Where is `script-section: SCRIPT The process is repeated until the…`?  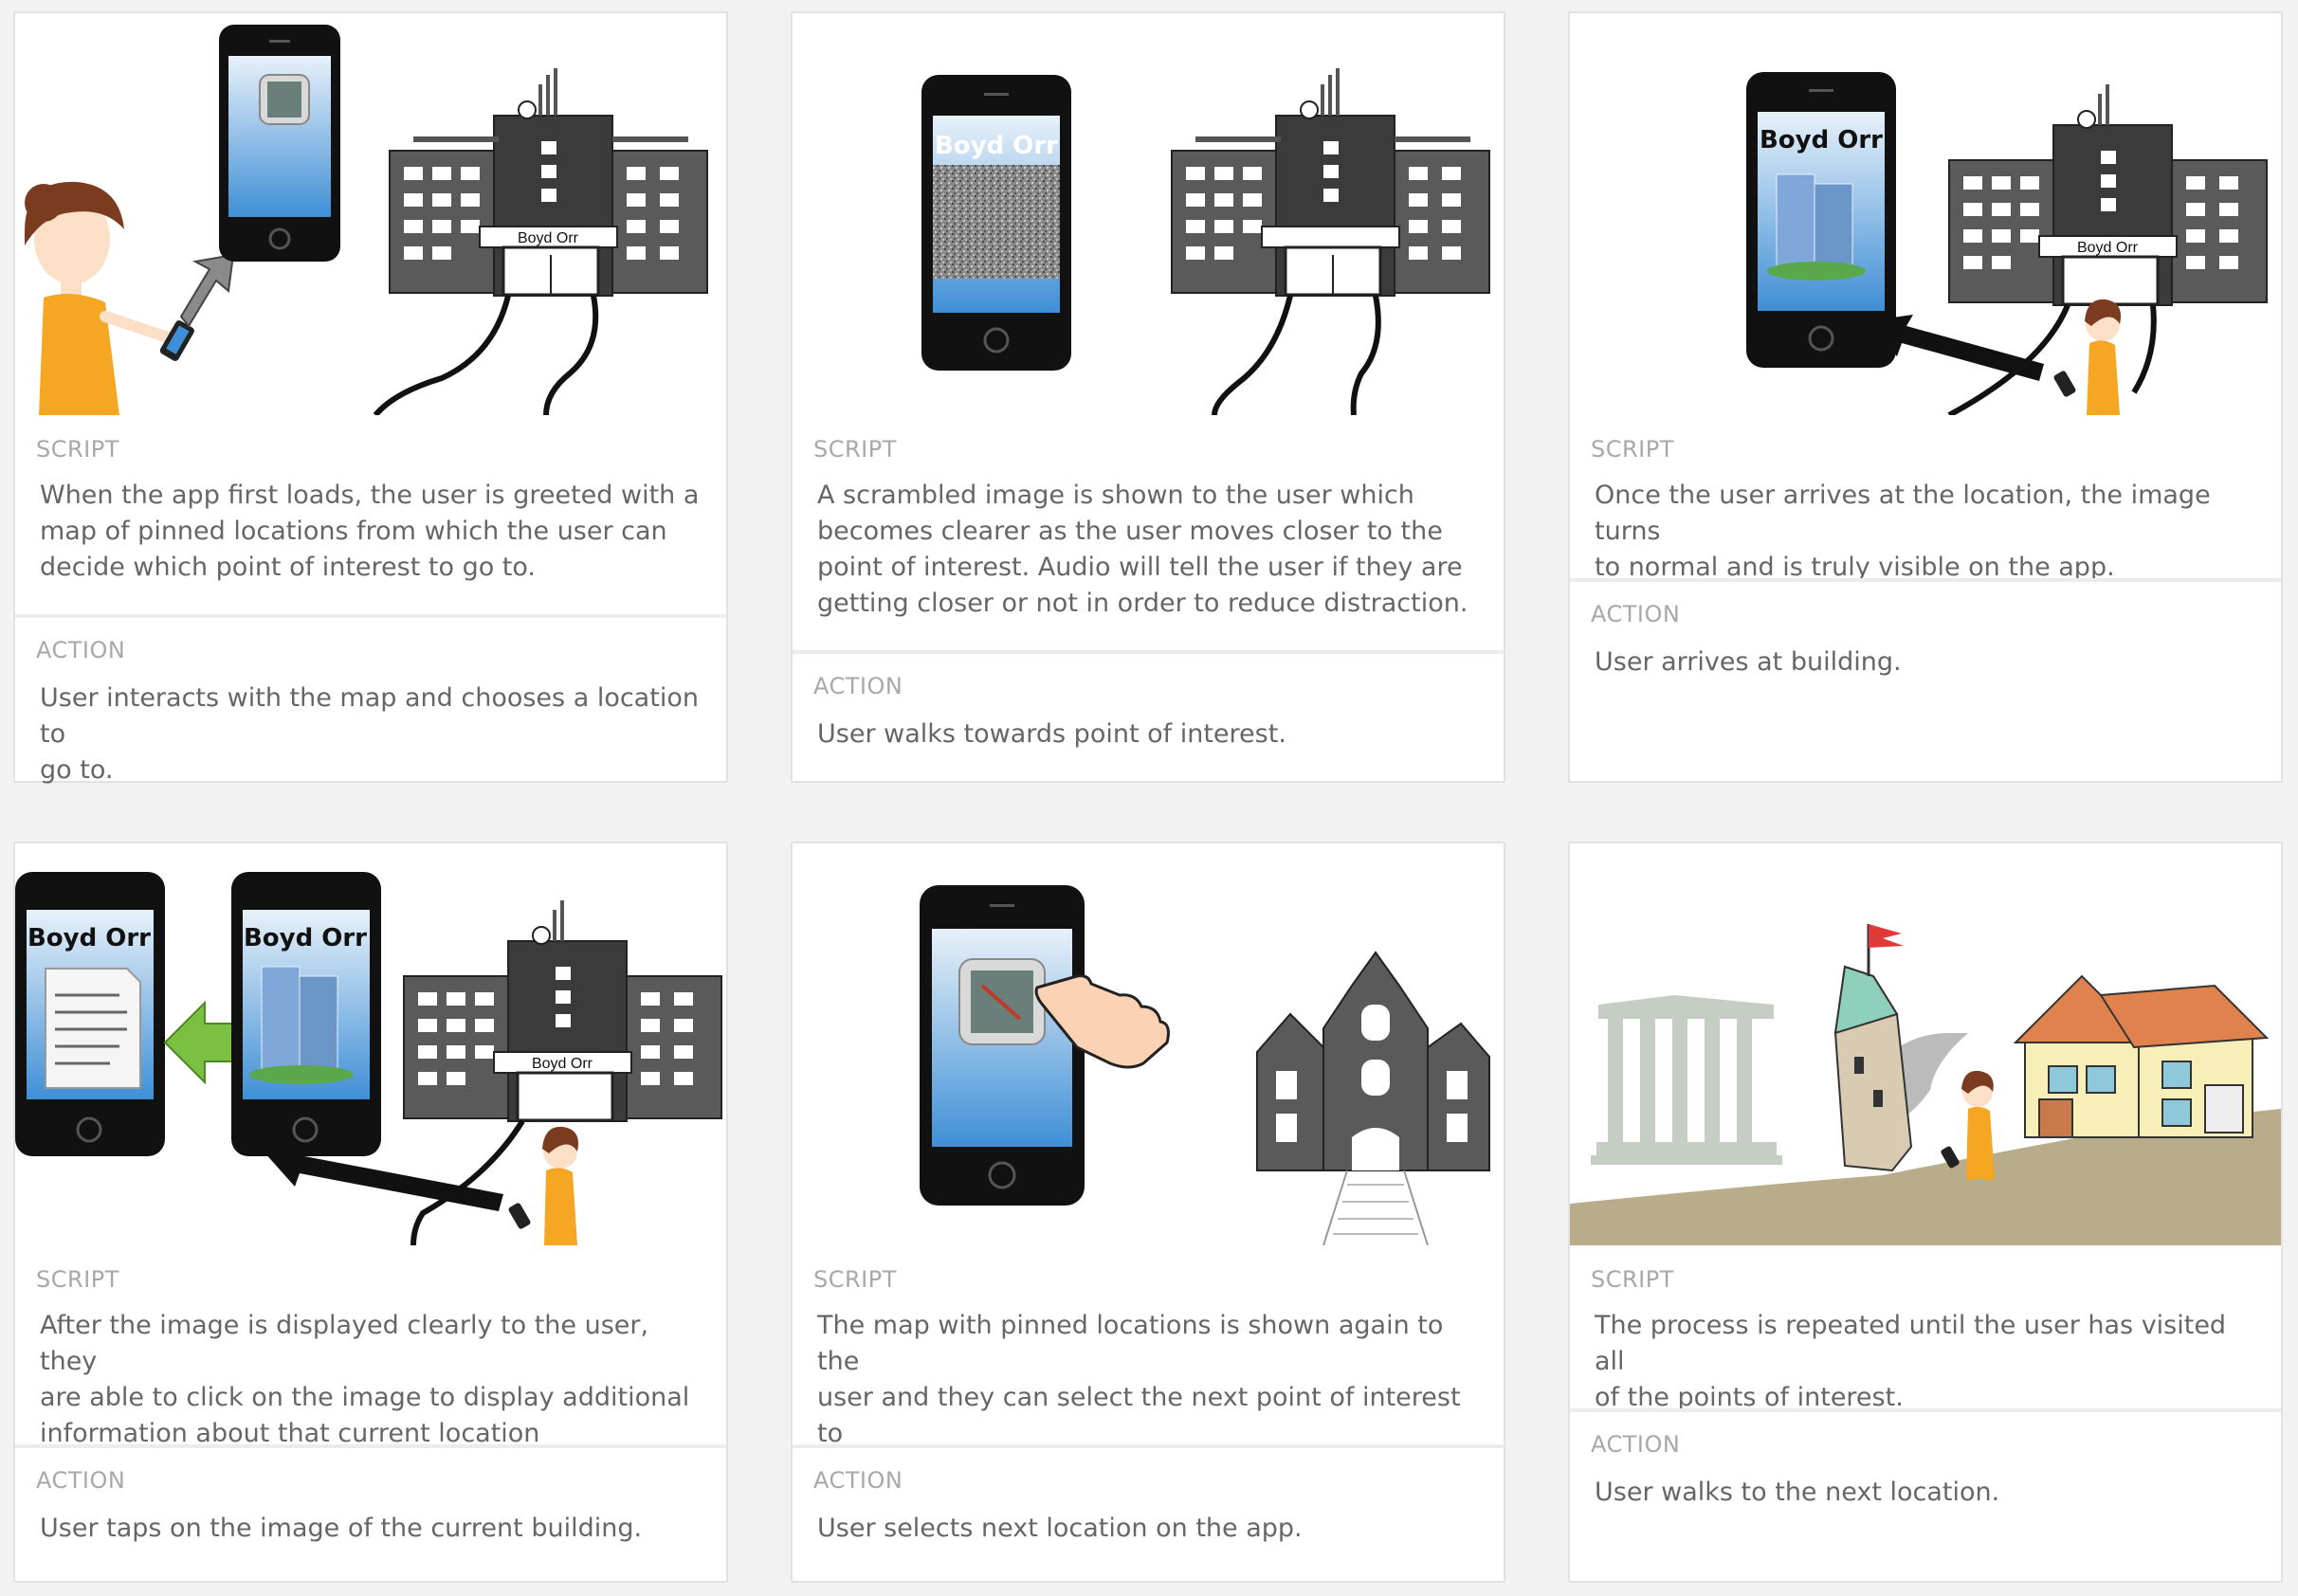
script-section: SCRIPT The process is repeated until the… is located at coordinates (1925, 1329).